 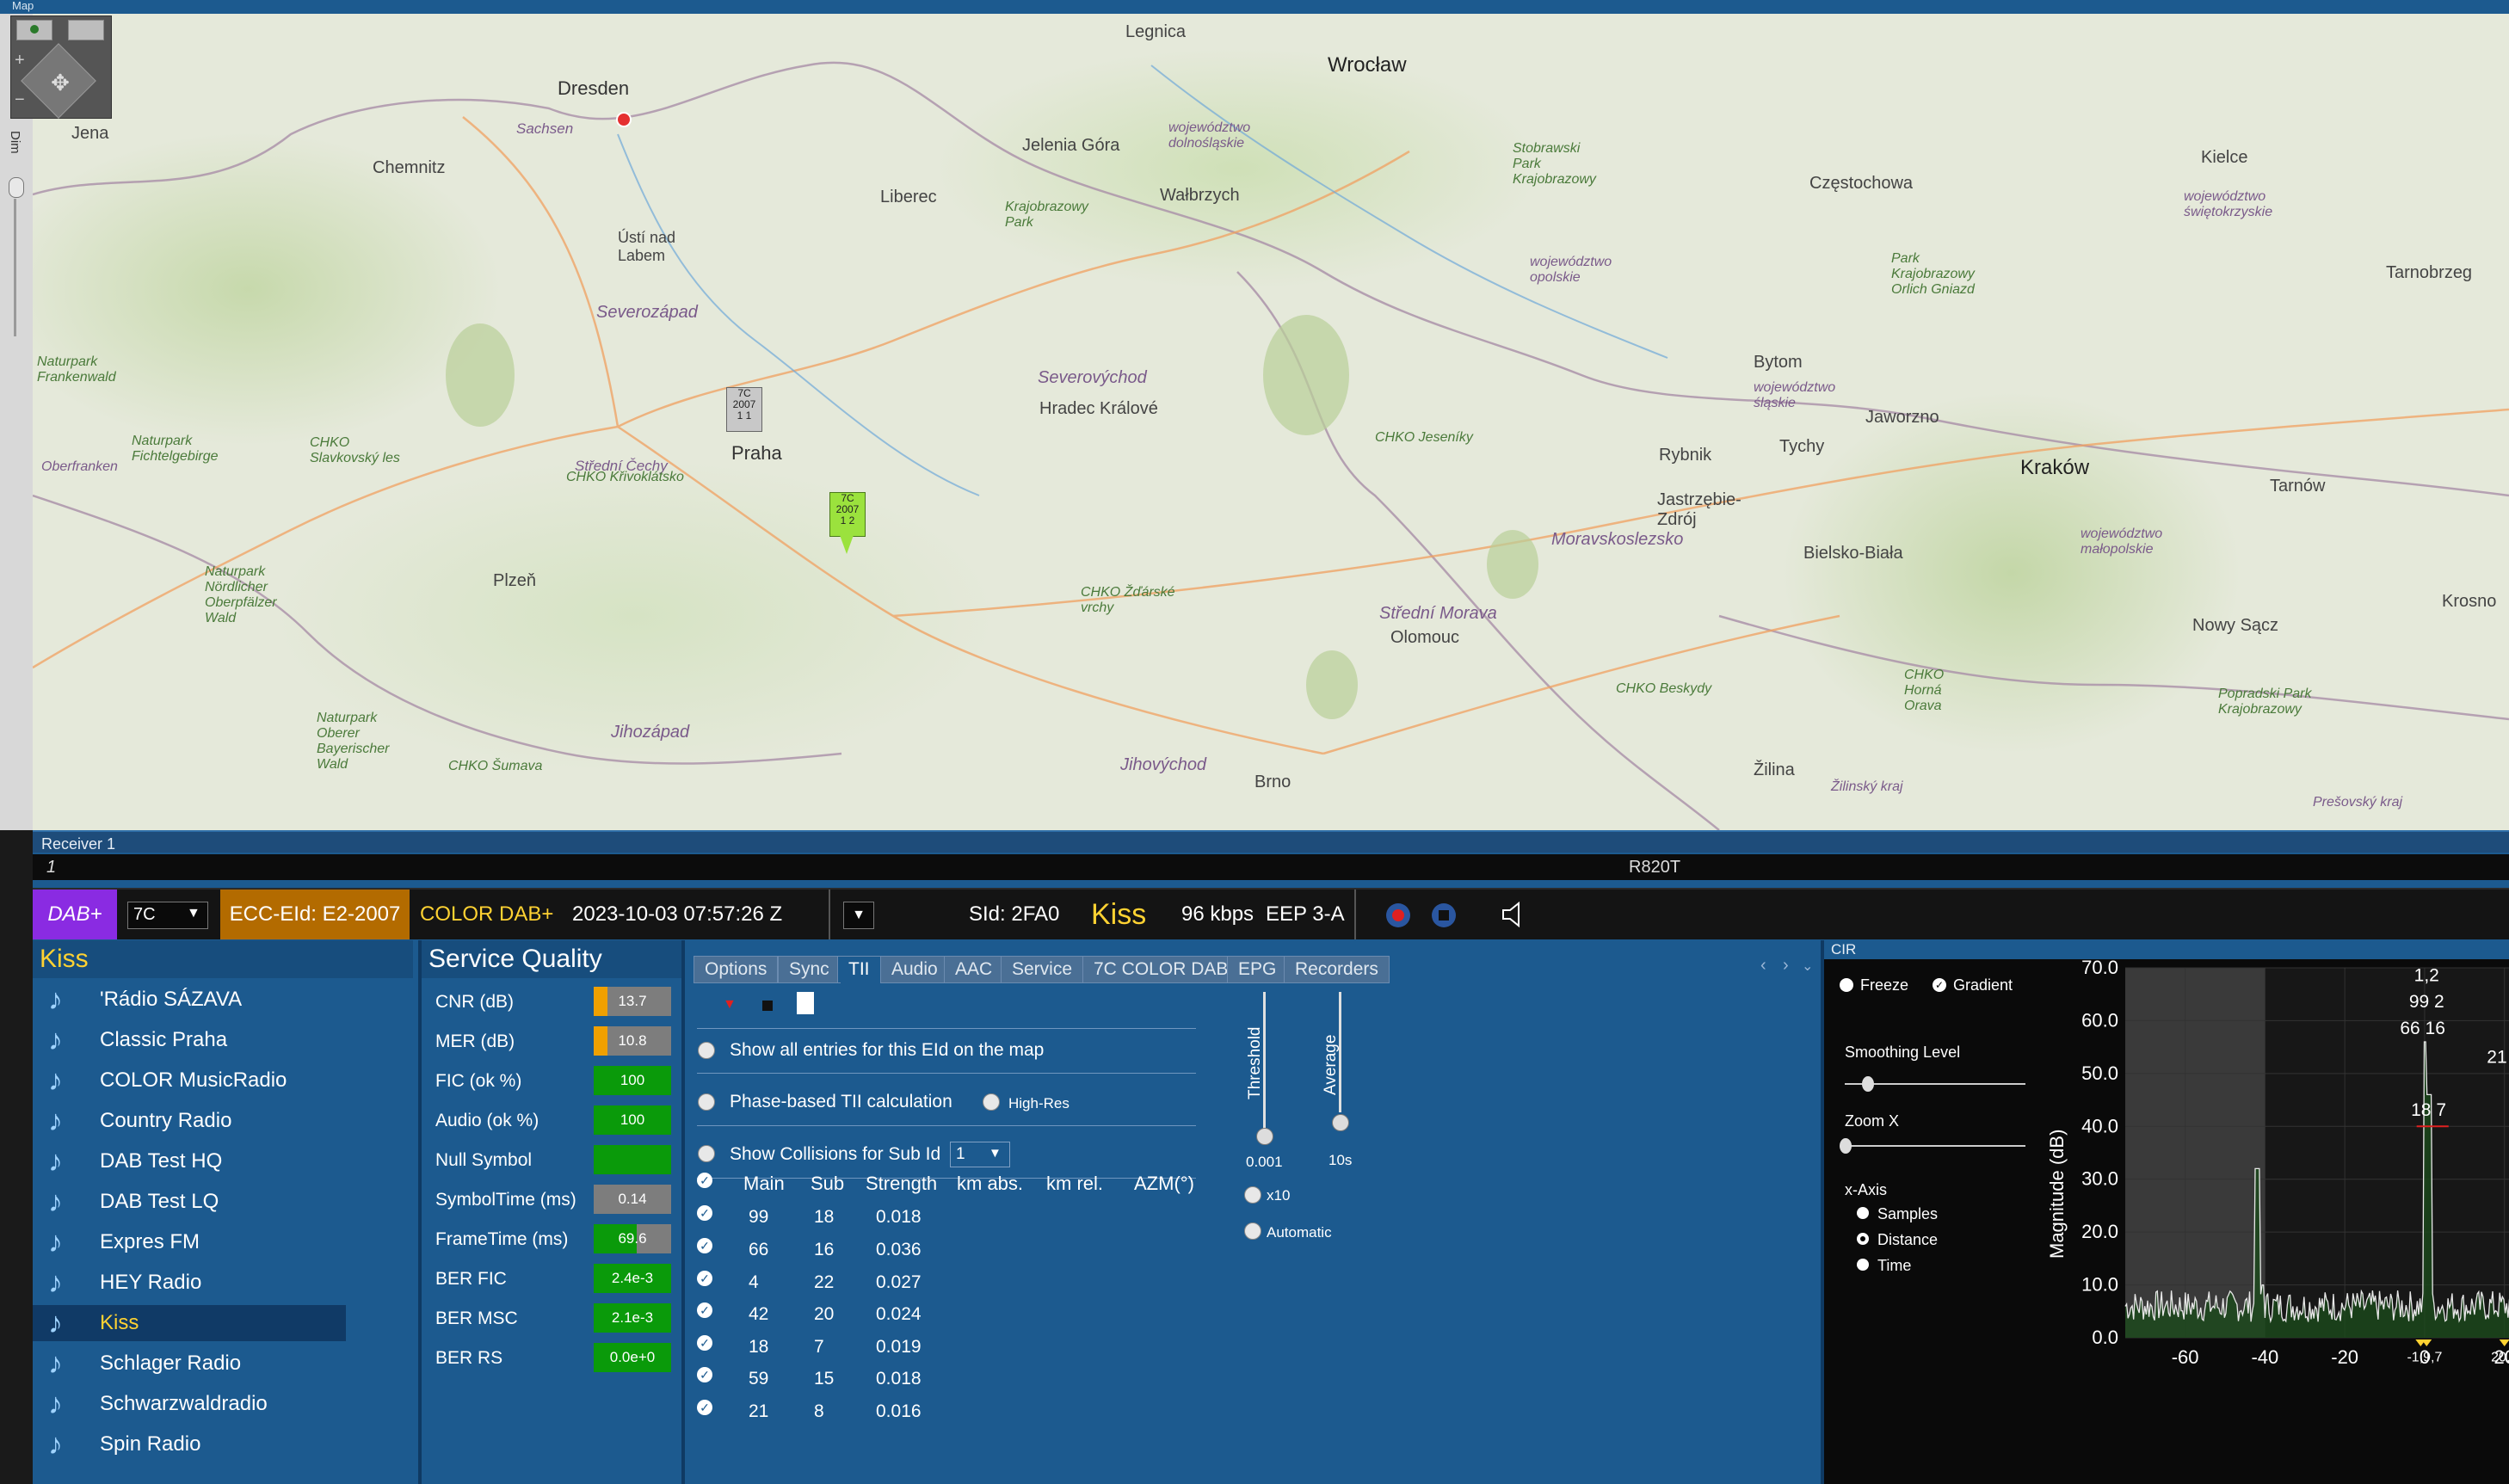 What do you see at coordinates (887, 1050) in the screenshot?
I see `show-all-label: Show all entries for this EId on the map` at bounding box center [887, 1050].